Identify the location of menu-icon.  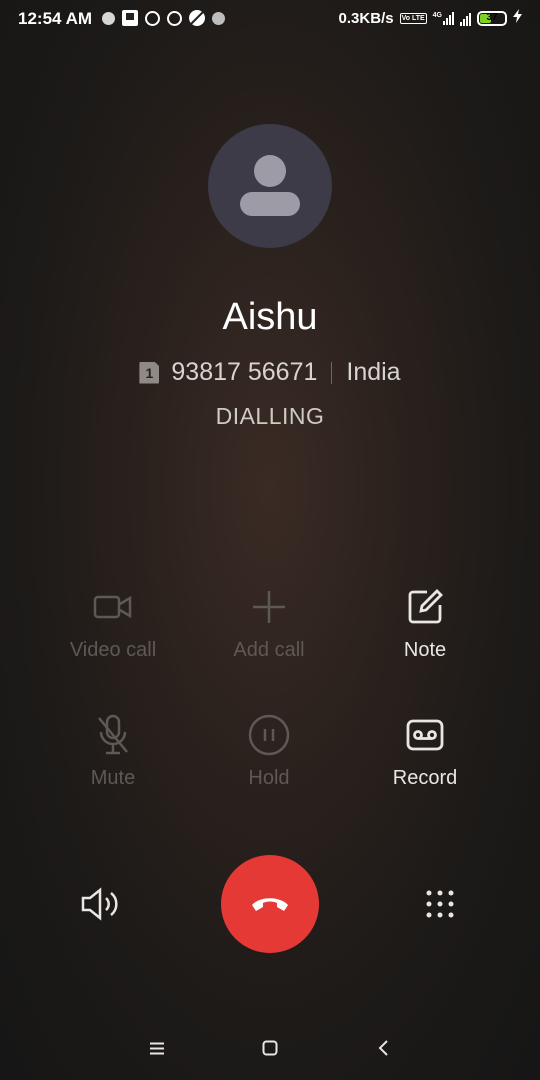
(157, 1048).